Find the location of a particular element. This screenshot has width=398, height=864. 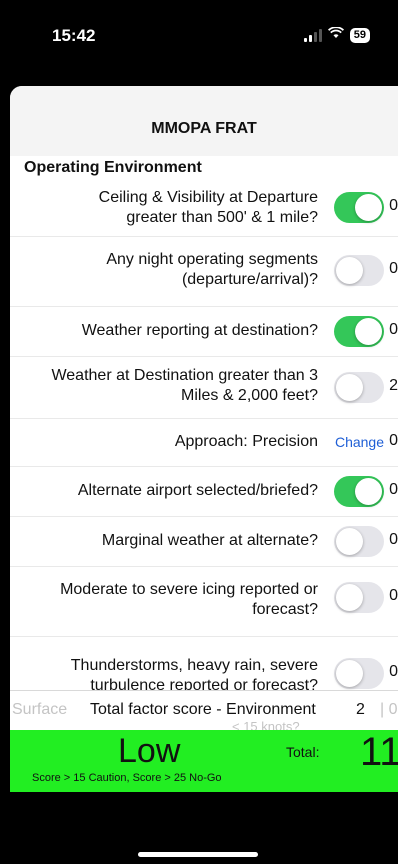

destination-weather-toggle is located at coordinates (359, 387).